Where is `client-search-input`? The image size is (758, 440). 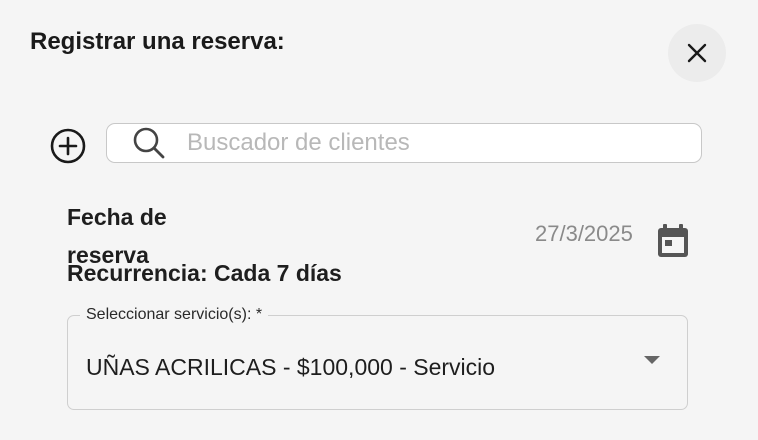
client-search-input is located at coordinates (427, 143).